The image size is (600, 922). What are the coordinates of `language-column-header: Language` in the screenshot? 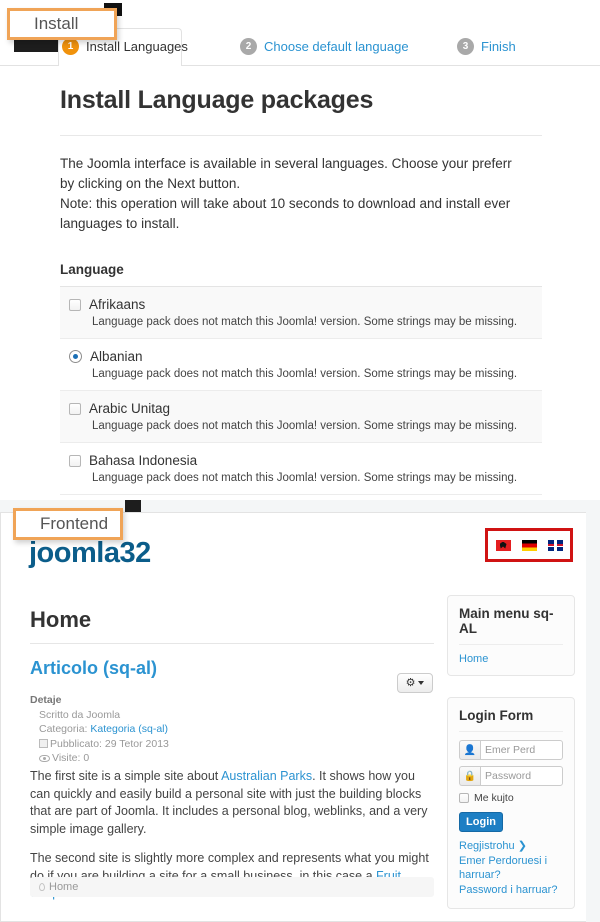 It's located at (301, 274).